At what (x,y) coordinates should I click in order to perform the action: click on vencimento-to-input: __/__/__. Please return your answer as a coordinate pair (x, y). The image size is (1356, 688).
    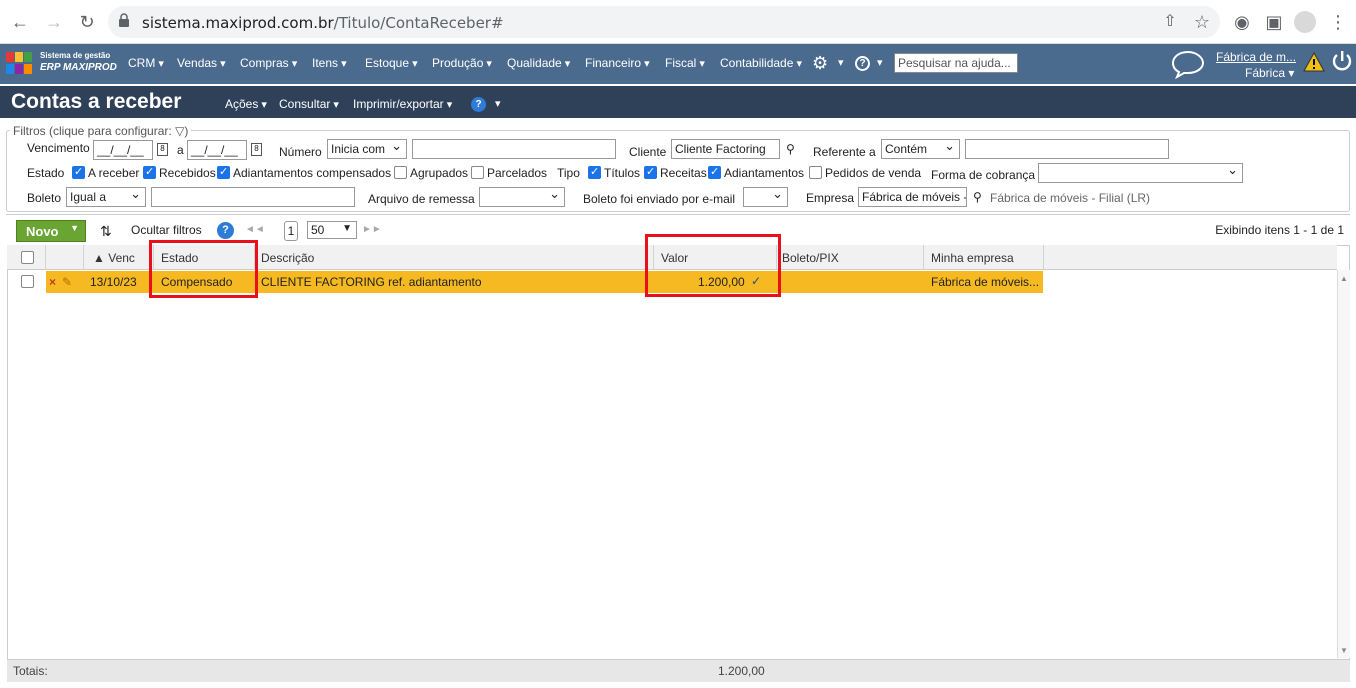
    Looking at the image, I should click on (217, 150).